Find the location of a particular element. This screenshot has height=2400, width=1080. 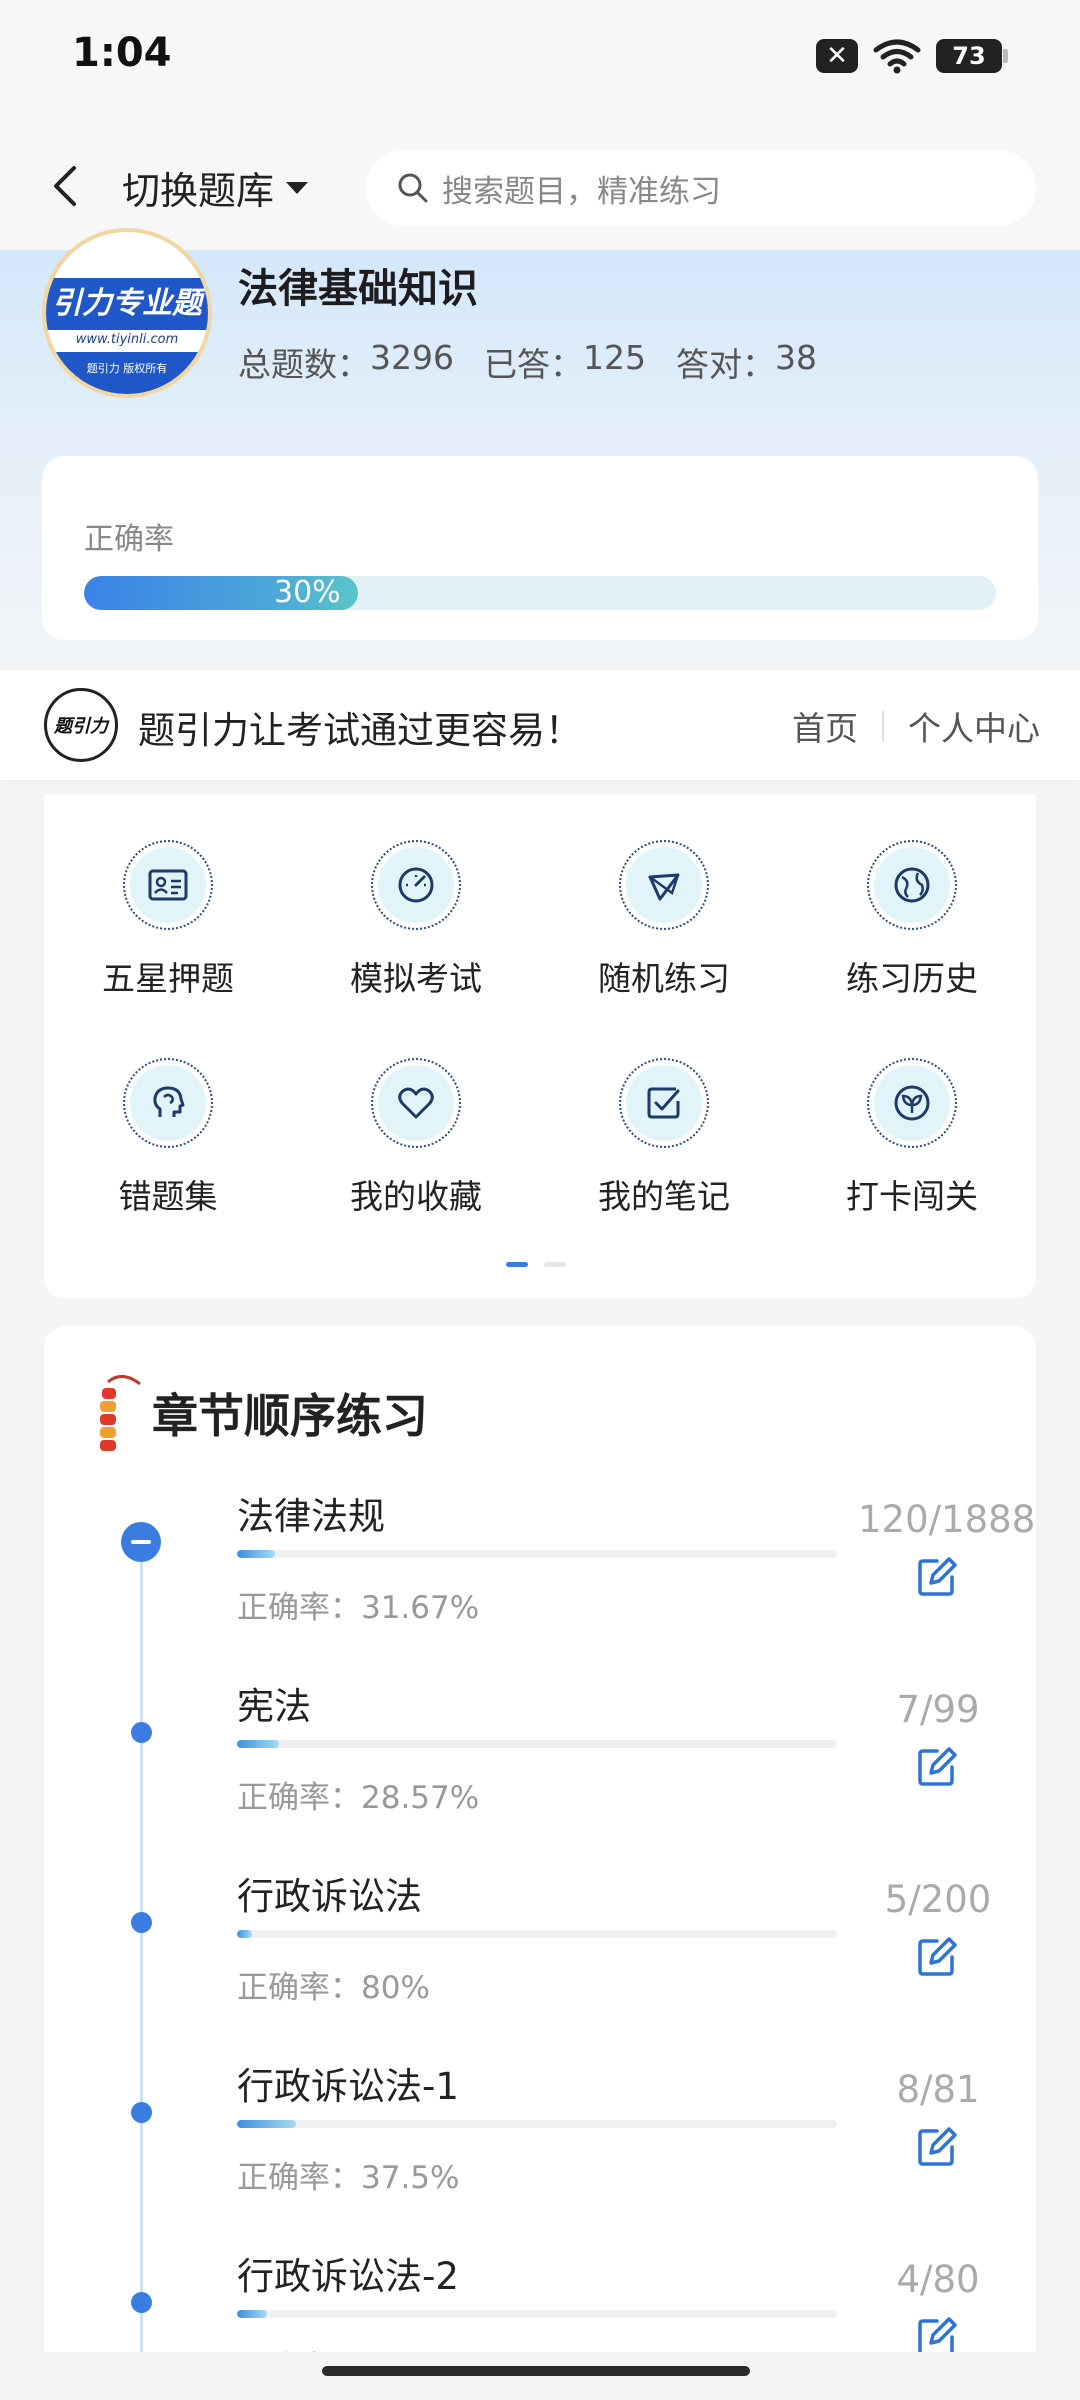

feature-grid: 五星押题 模拟考试 随机练习 练习历史 错题集 我的收藏 我的笔记 打卡闯关 is located at coordinates (540, 1029).